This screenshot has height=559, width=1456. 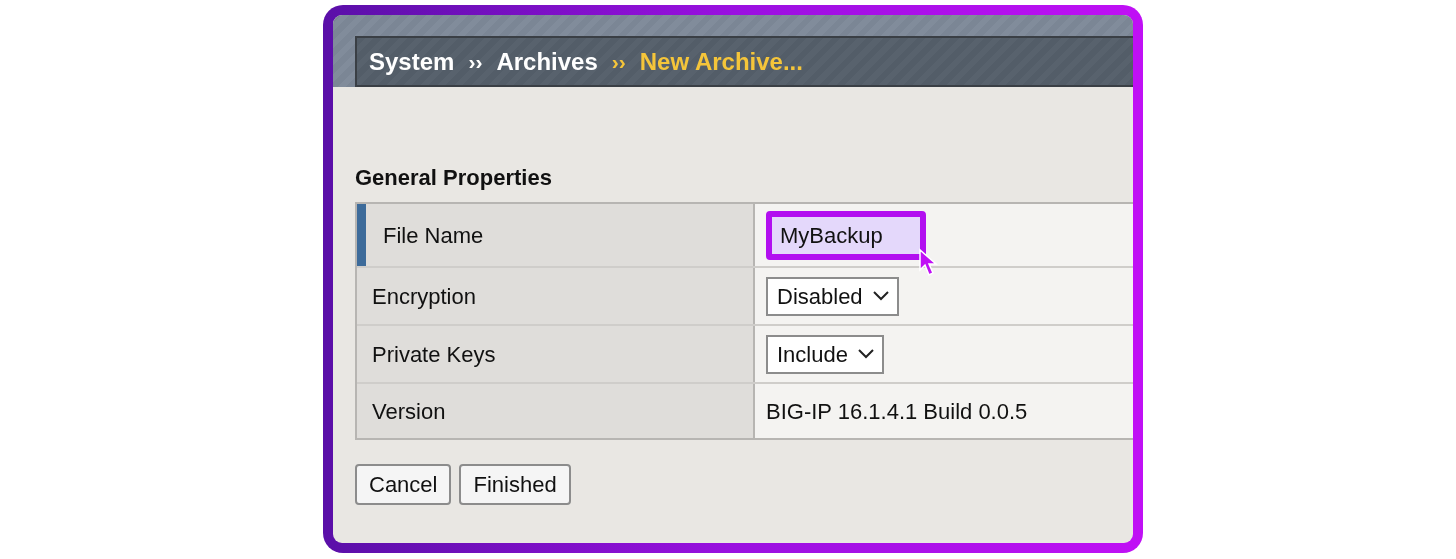 What do you see at coordinates (846, 235) in the screenshot?
I see `input-field: MyBackup` at bounding box center [846, 235].